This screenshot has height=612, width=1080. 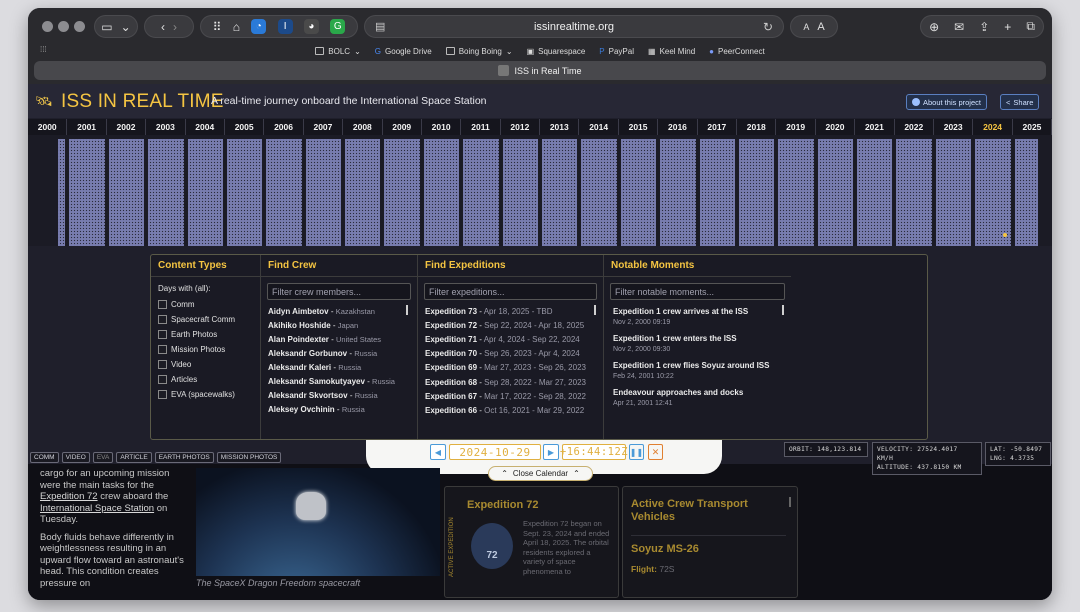 What do you see at coordinates (540, 70) in the screenshot?
I see `active-tab: ISS in Real Time` at bounding box center [540, 70].